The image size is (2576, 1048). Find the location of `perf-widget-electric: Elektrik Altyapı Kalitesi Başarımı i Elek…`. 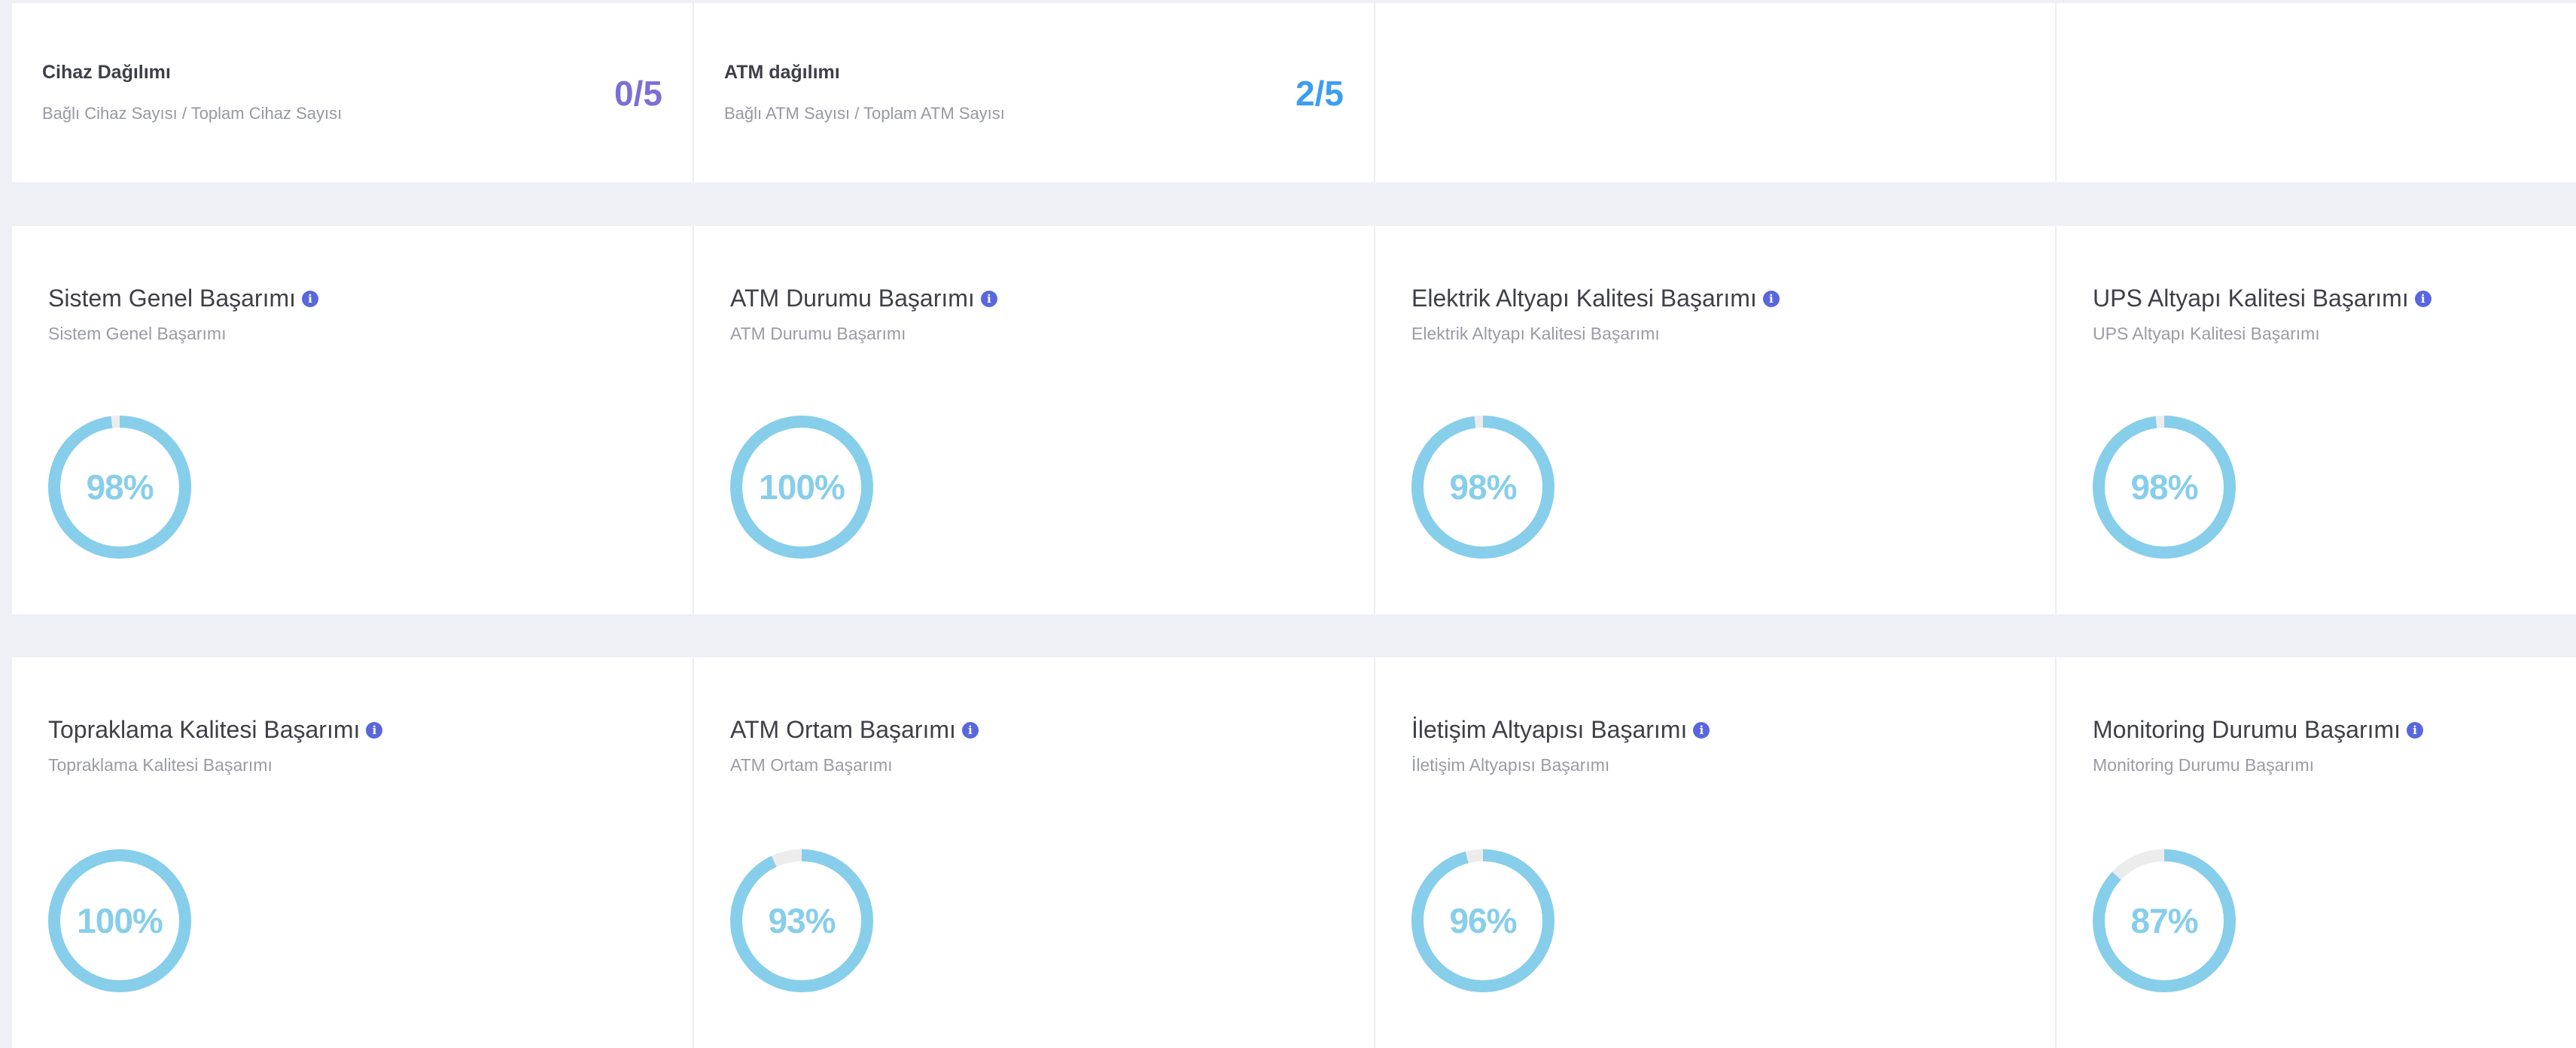

perf-widget-electric: Elektrik Altyapı Kalitesi Başarımı i Elek… is located at coordinates (1715, 420).